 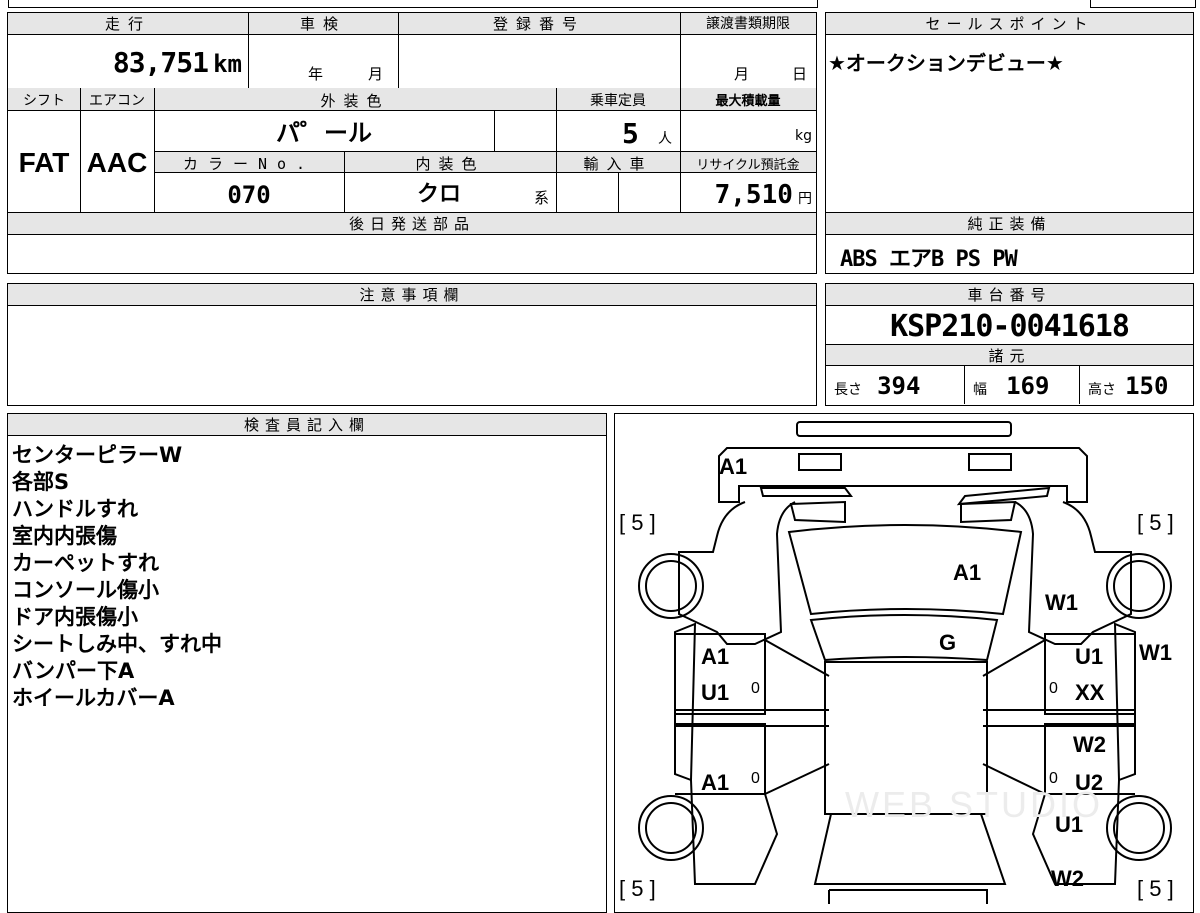 What do you see at coordinates (322, 24) in the screenshot?
I see `shaken-label: 車検` at bounding box center [322, 24].